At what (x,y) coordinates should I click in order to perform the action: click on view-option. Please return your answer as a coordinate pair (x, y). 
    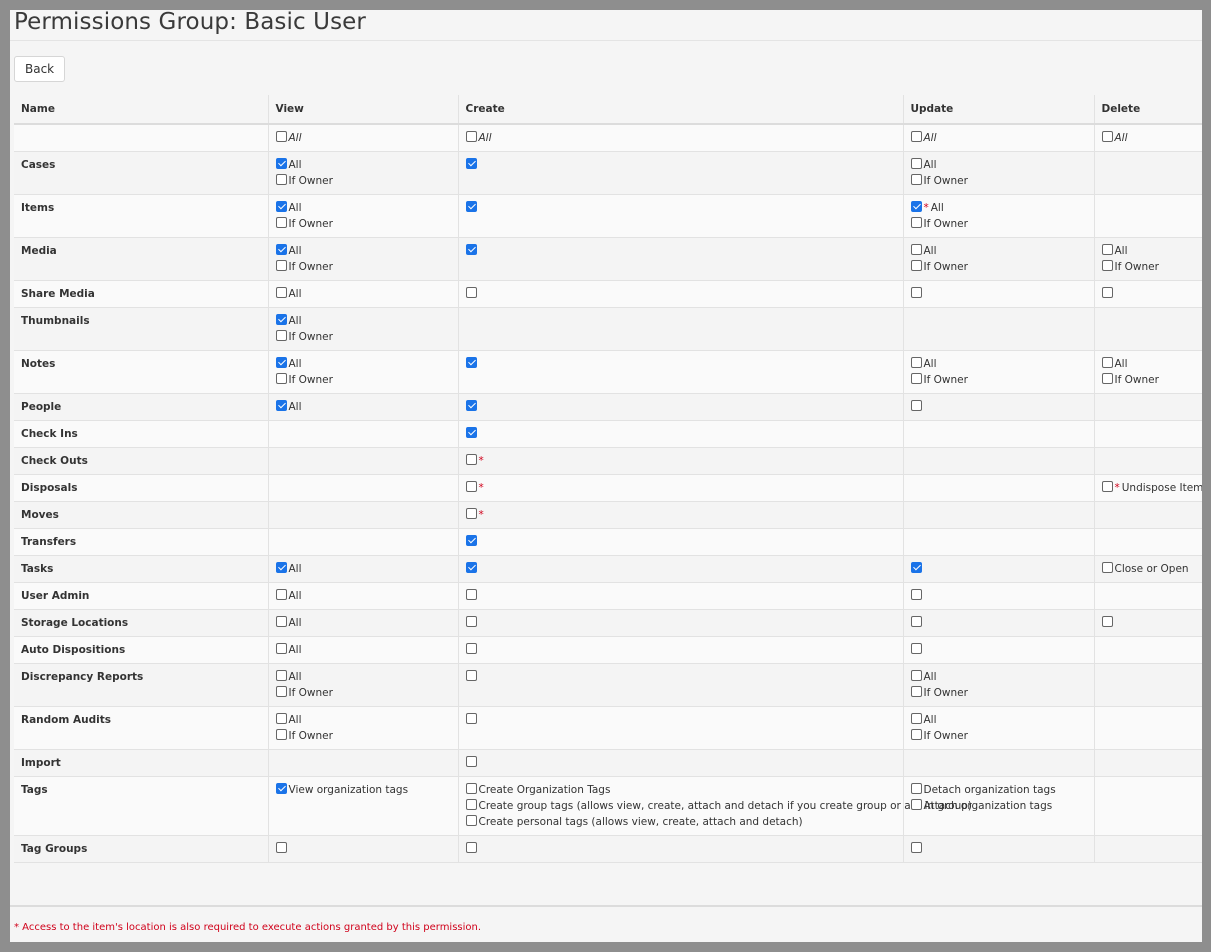
    Looking at the image, I should click on (363, 849).